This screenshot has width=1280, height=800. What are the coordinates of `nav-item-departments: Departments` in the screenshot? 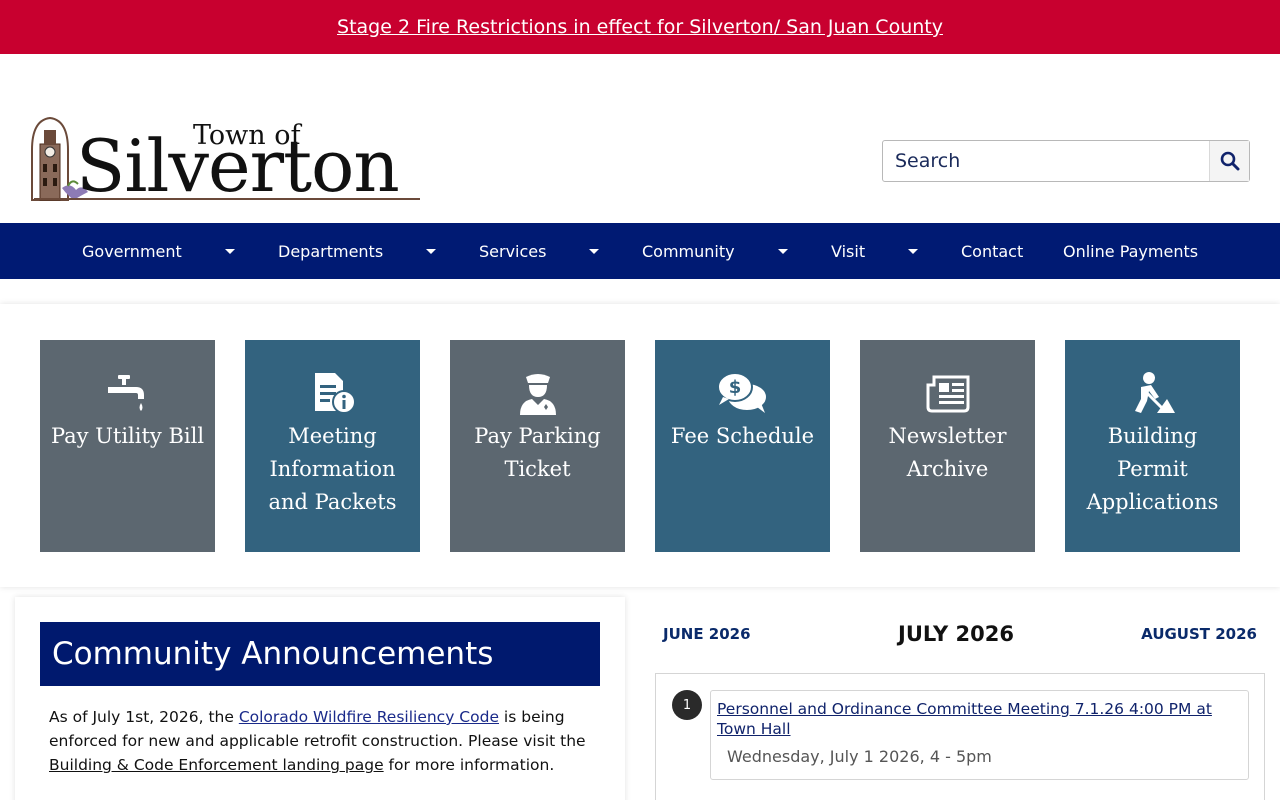 It's located at (330, 251).